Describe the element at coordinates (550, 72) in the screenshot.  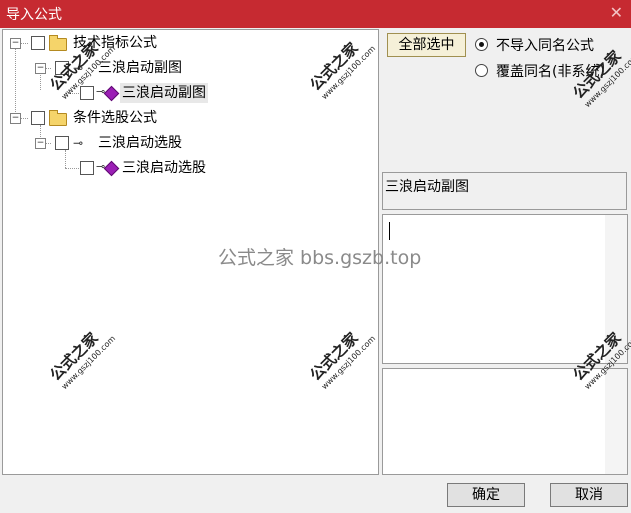
I see `radio-overwrite-label: 覆盖同名(非系统)` at that location.